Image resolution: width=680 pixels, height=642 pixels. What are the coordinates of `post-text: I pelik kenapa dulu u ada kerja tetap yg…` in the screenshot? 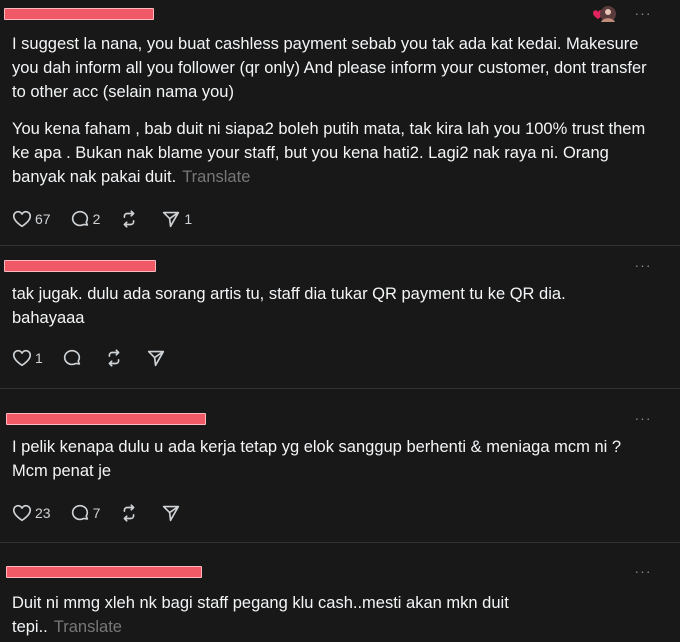 It's located at (317, 459).